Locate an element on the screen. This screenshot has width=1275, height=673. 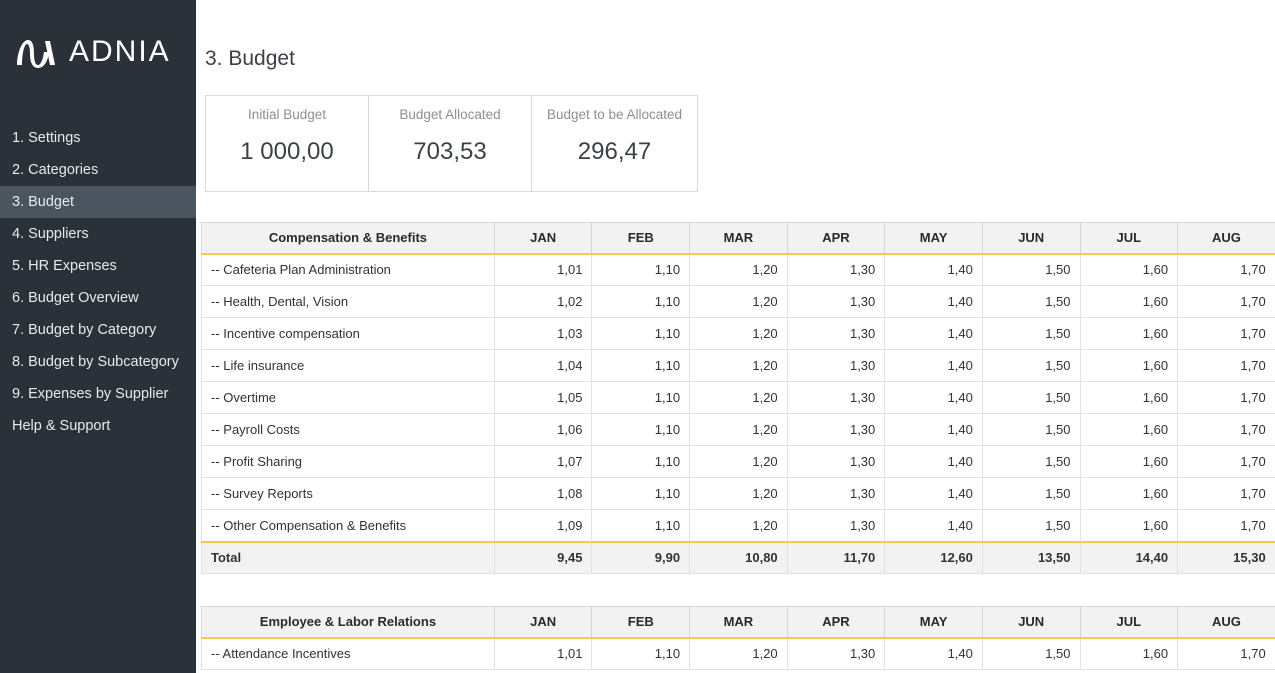
cell-jan: 1,06 is located at coordinates (543, 429).